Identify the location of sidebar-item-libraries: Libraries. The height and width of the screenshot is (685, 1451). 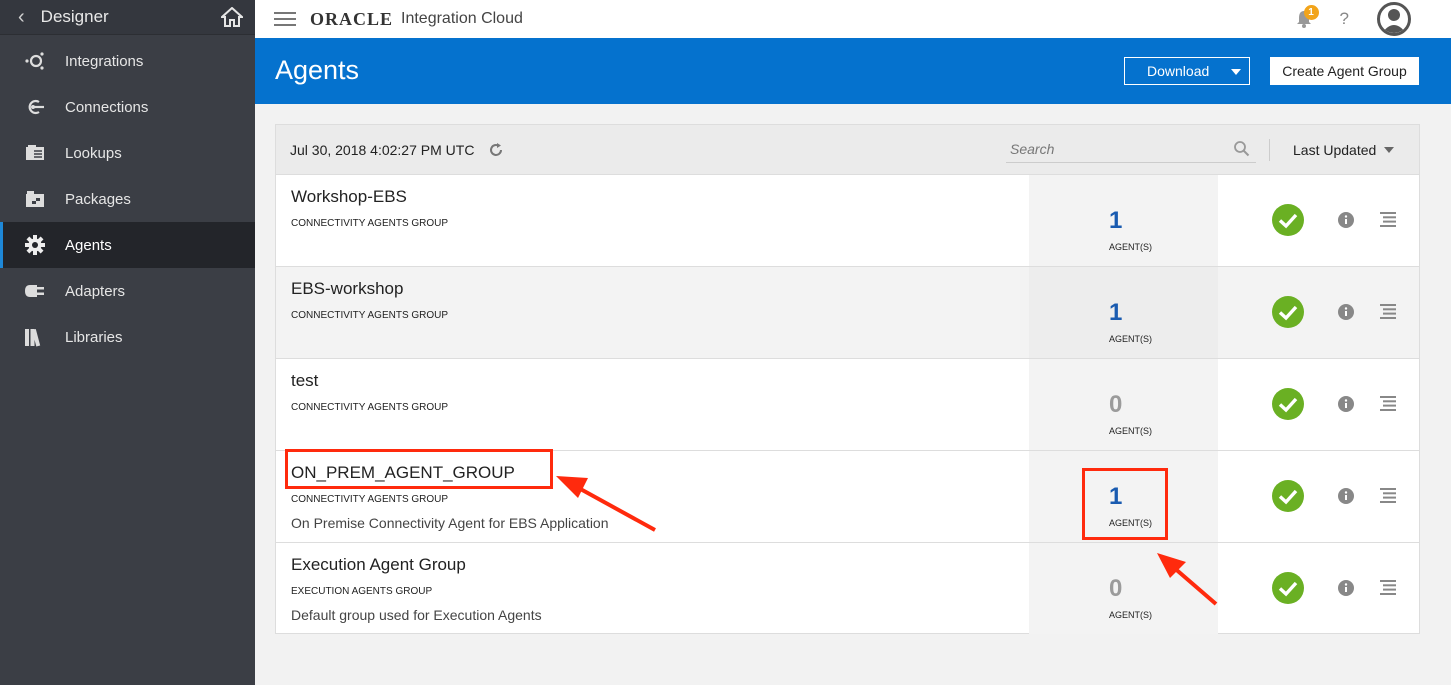
(127, 337).